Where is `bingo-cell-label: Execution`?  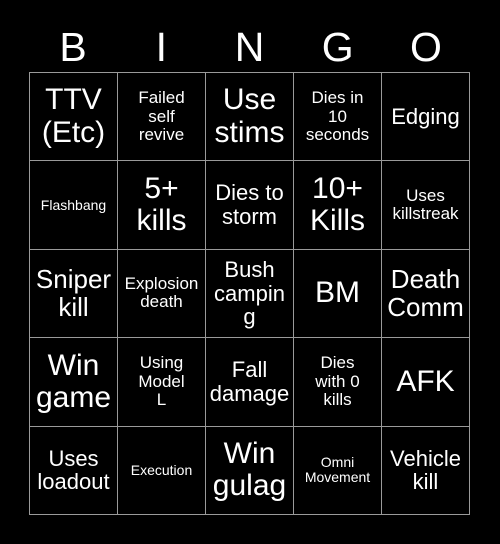
bingo-cell-label: Execution is located at coordinates (161, 469).